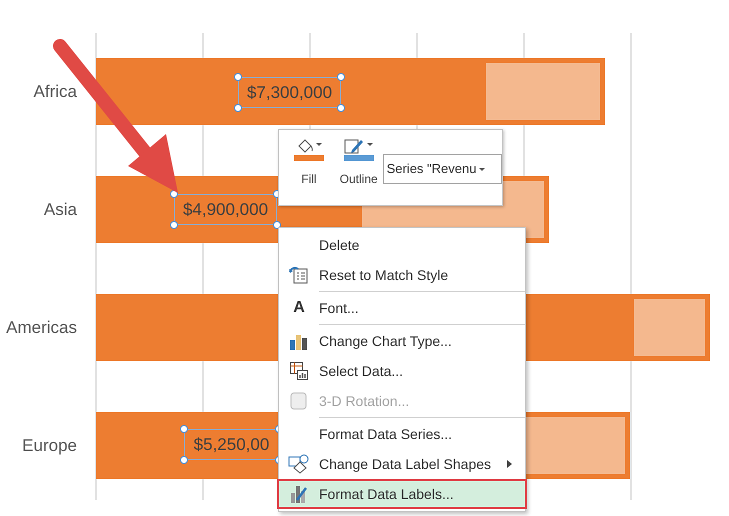 The height and width of the screenshot is (516, 729). Describe the element at coordinates (299, 308) in the screenshot. I see `font-icon: A` at that location.